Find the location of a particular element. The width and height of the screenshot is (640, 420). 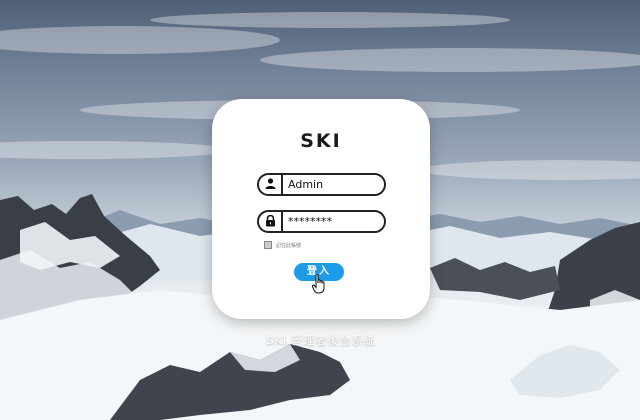

system-subtitle: SKI.管理者後台系統 is located at coordinates (321, 340).